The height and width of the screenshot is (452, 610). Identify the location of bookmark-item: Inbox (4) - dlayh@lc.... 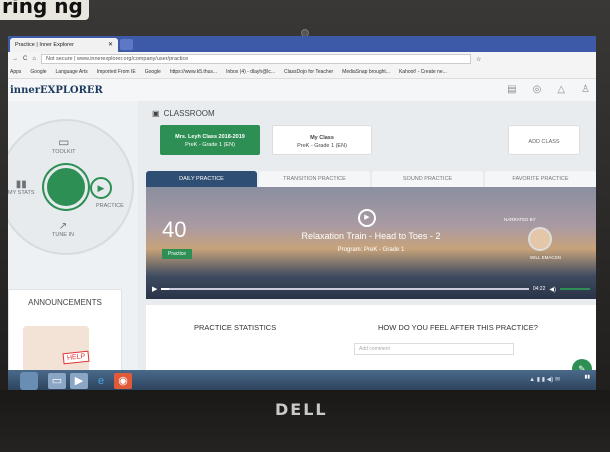
(250, 72).